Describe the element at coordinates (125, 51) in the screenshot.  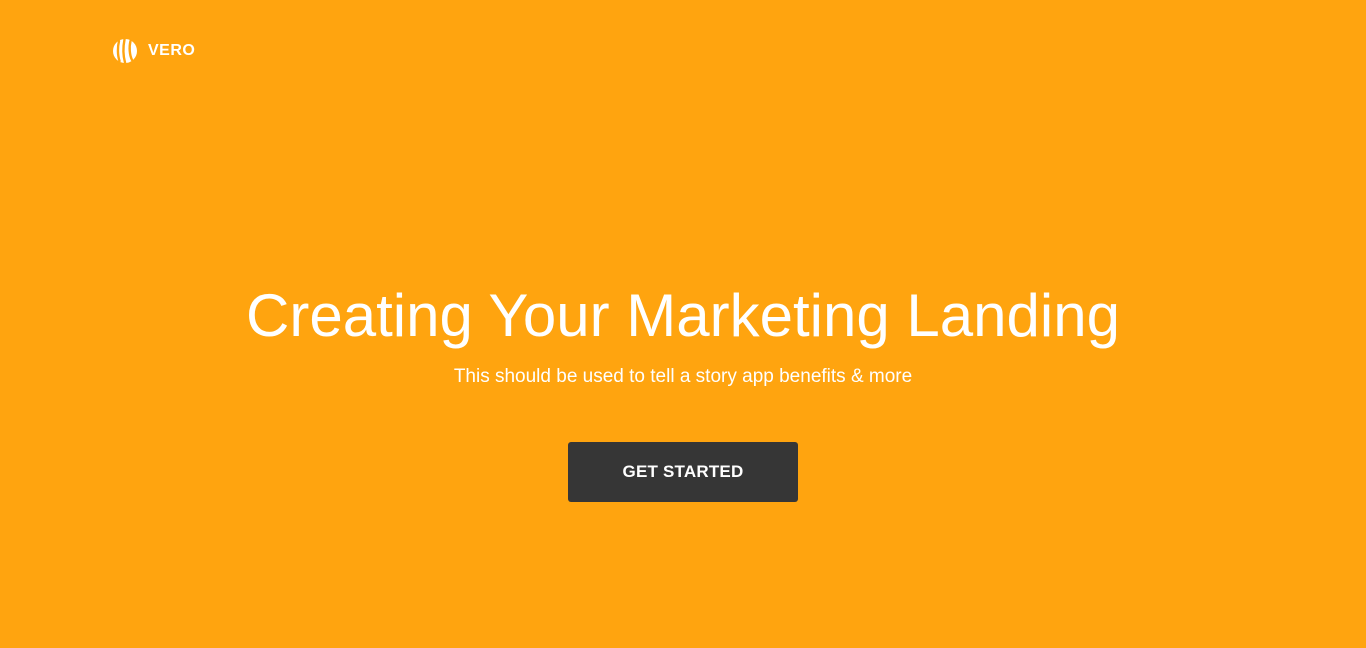
I see `vero-logo-icon` at that location.